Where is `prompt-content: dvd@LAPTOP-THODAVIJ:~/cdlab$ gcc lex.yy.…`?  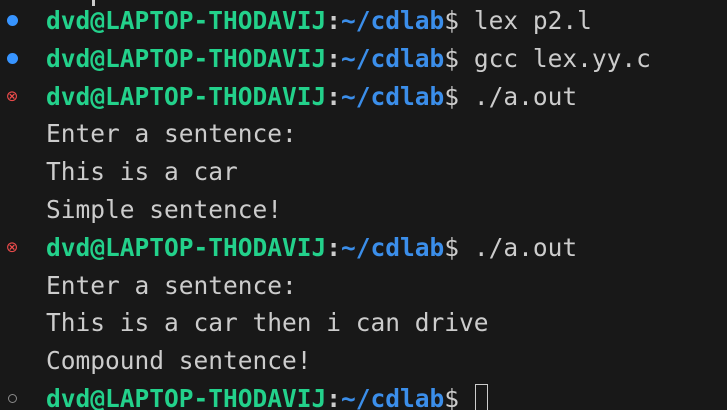
prompt-content: dvd@LAPTOP-THODAVIJ:~/cdlab$ gcc lex.yy.… is located at coordinates (348, 59).